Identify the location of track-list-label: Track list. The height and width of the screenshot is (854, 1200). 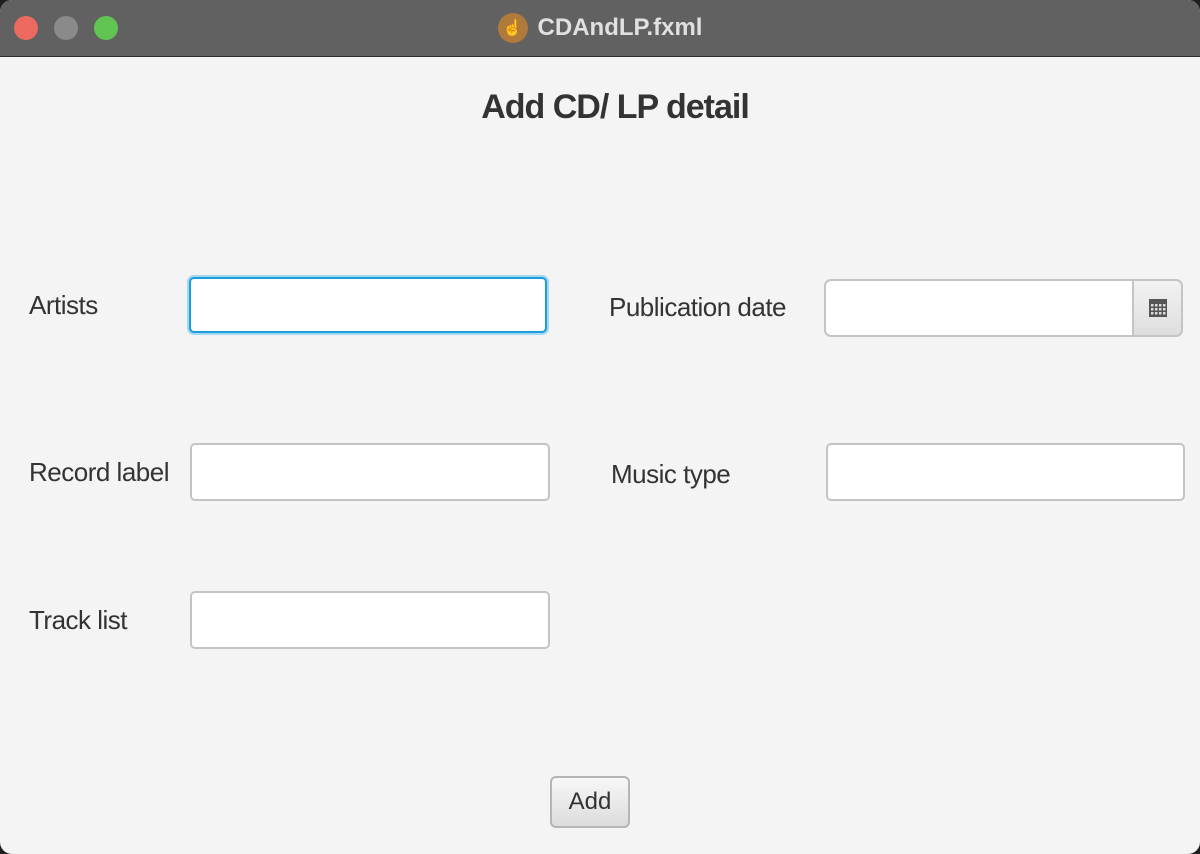
(78, 620).